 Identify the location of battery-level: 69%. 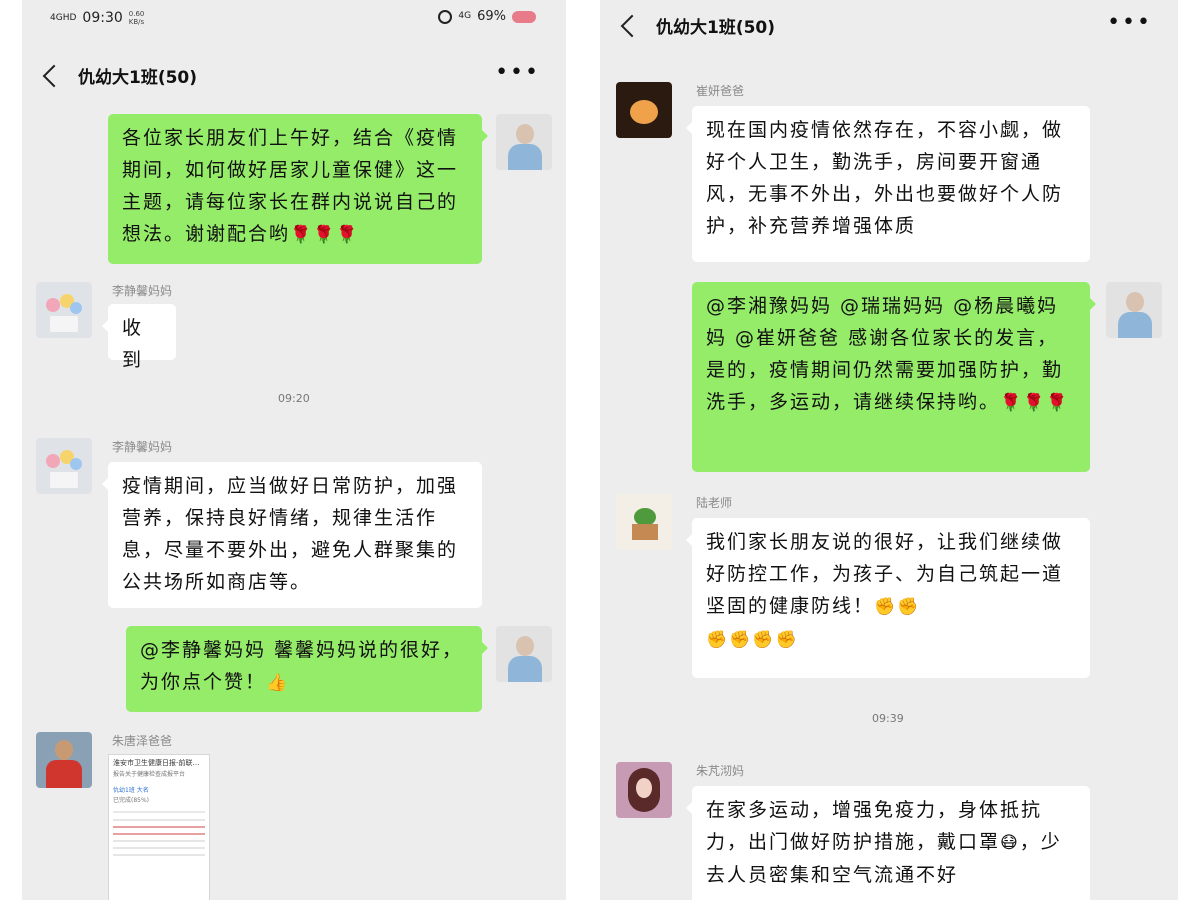
(491, 16).